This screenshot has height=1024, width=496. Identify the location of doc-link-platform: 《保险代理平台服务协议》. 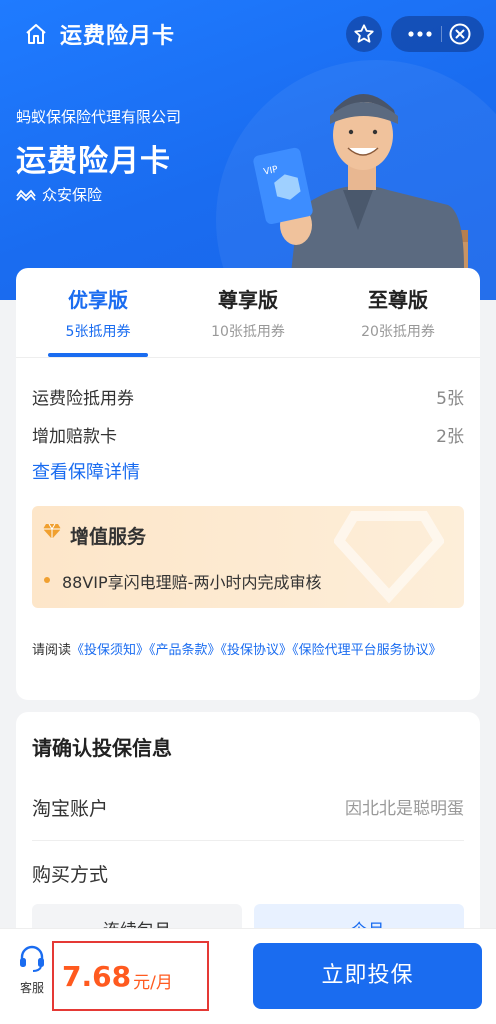
(367, 650).